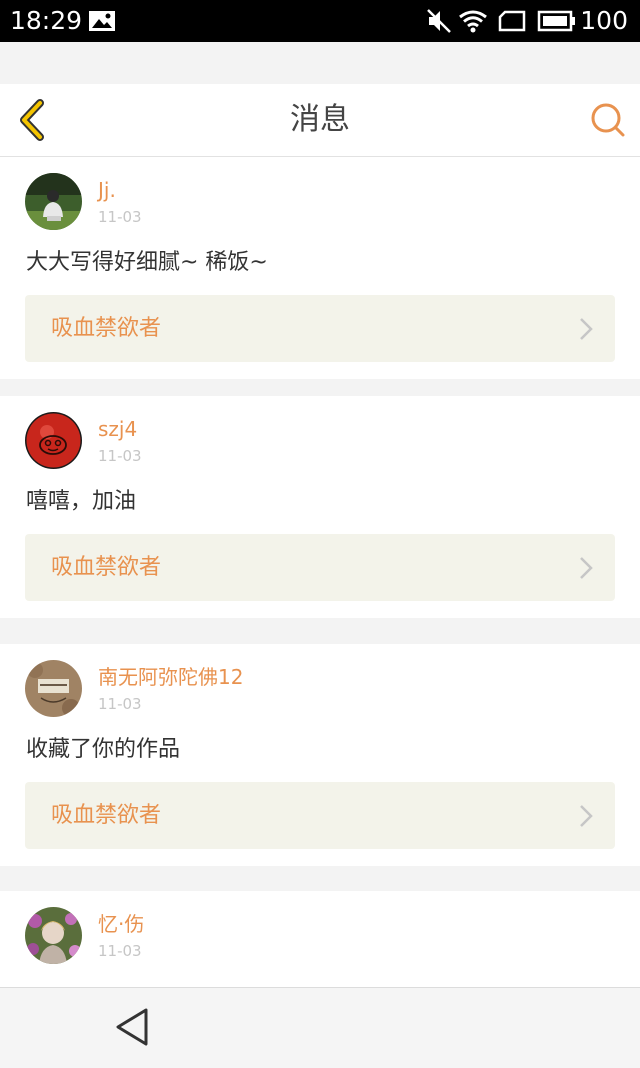 This screenshot has height=1068, width=640. Describe the element at coordinates (103, 749) in the screenshot. I see `message-content: 收藏了你的作品` at that location.